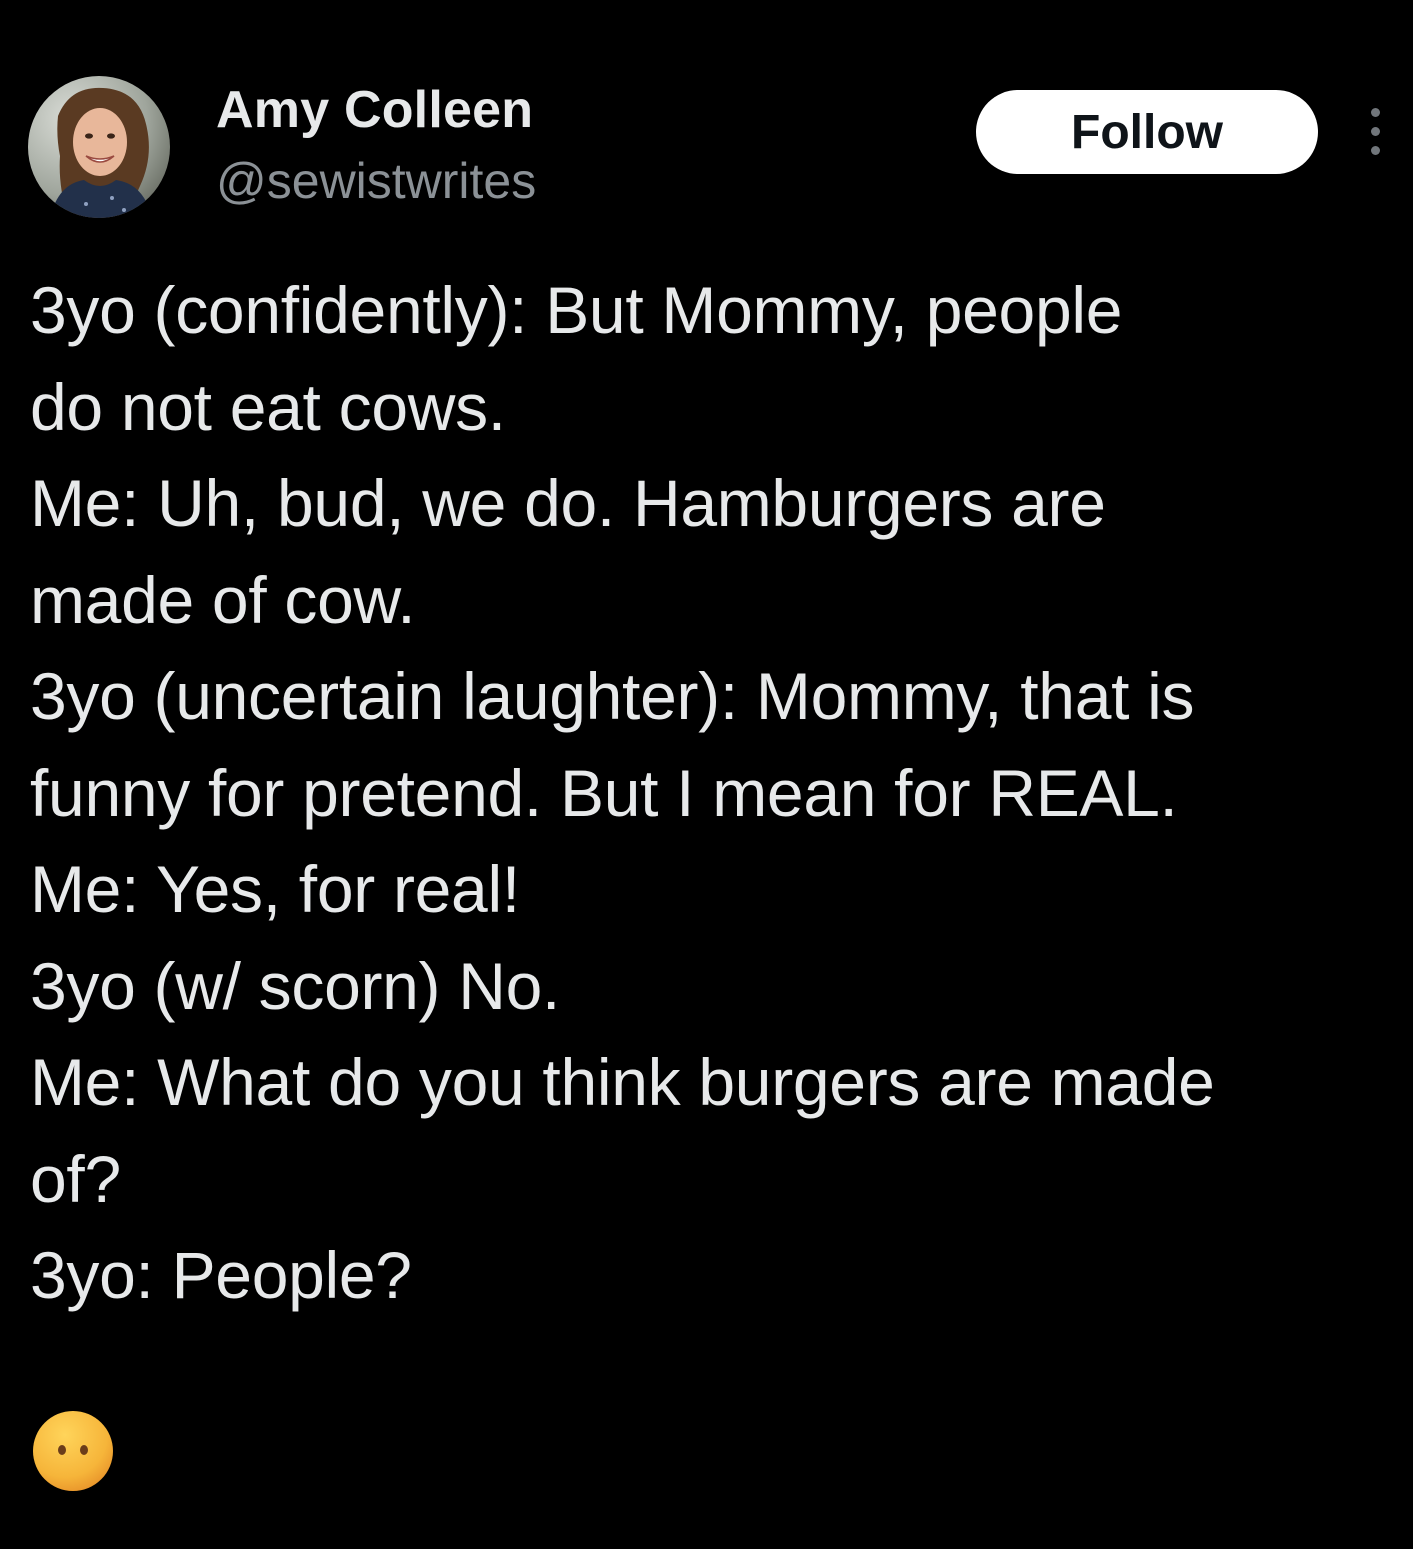  What do you see at coordinates (73, 1451) in the screenshot?
I see `face-without-mouth-emoji` at bounding box center [73, 1451].